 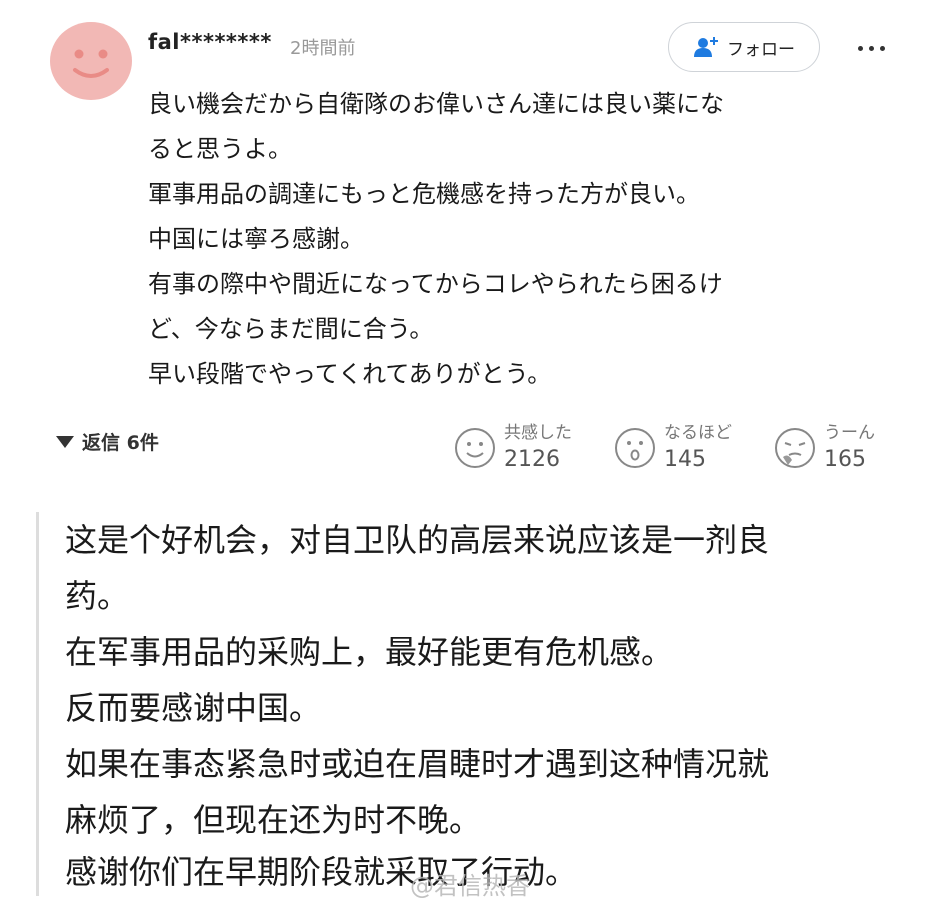 What do you see at coordinates (256, 239) in the screenshot?
I see `comment-line: 中国には寧ろ感謝。` at bounding box center [256, 239].